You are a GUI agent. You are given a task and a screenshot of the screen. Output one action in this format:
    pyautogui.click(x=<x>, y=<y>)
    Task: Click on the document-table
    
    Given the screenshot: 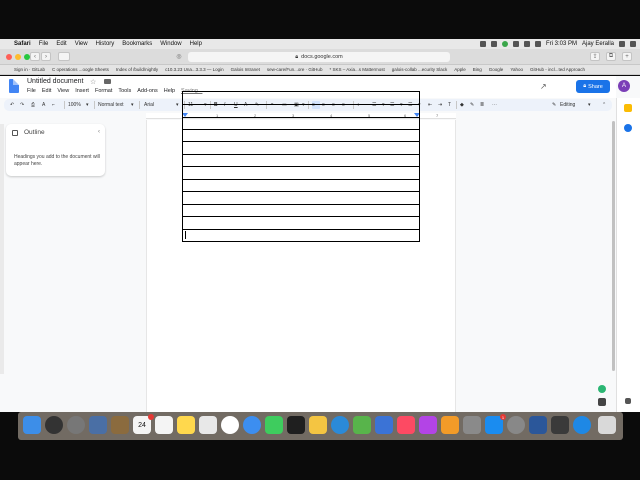 What is the action you would take?
    pyautogui.click(x=301, y=166)
    